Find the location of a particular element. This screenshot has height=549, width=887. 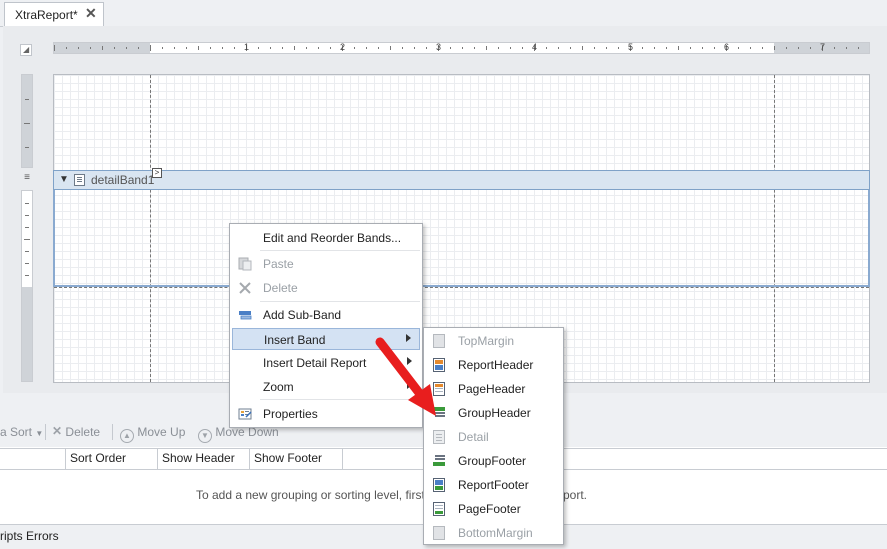

report-footer-band-icon is located at coordinates (439, 485).